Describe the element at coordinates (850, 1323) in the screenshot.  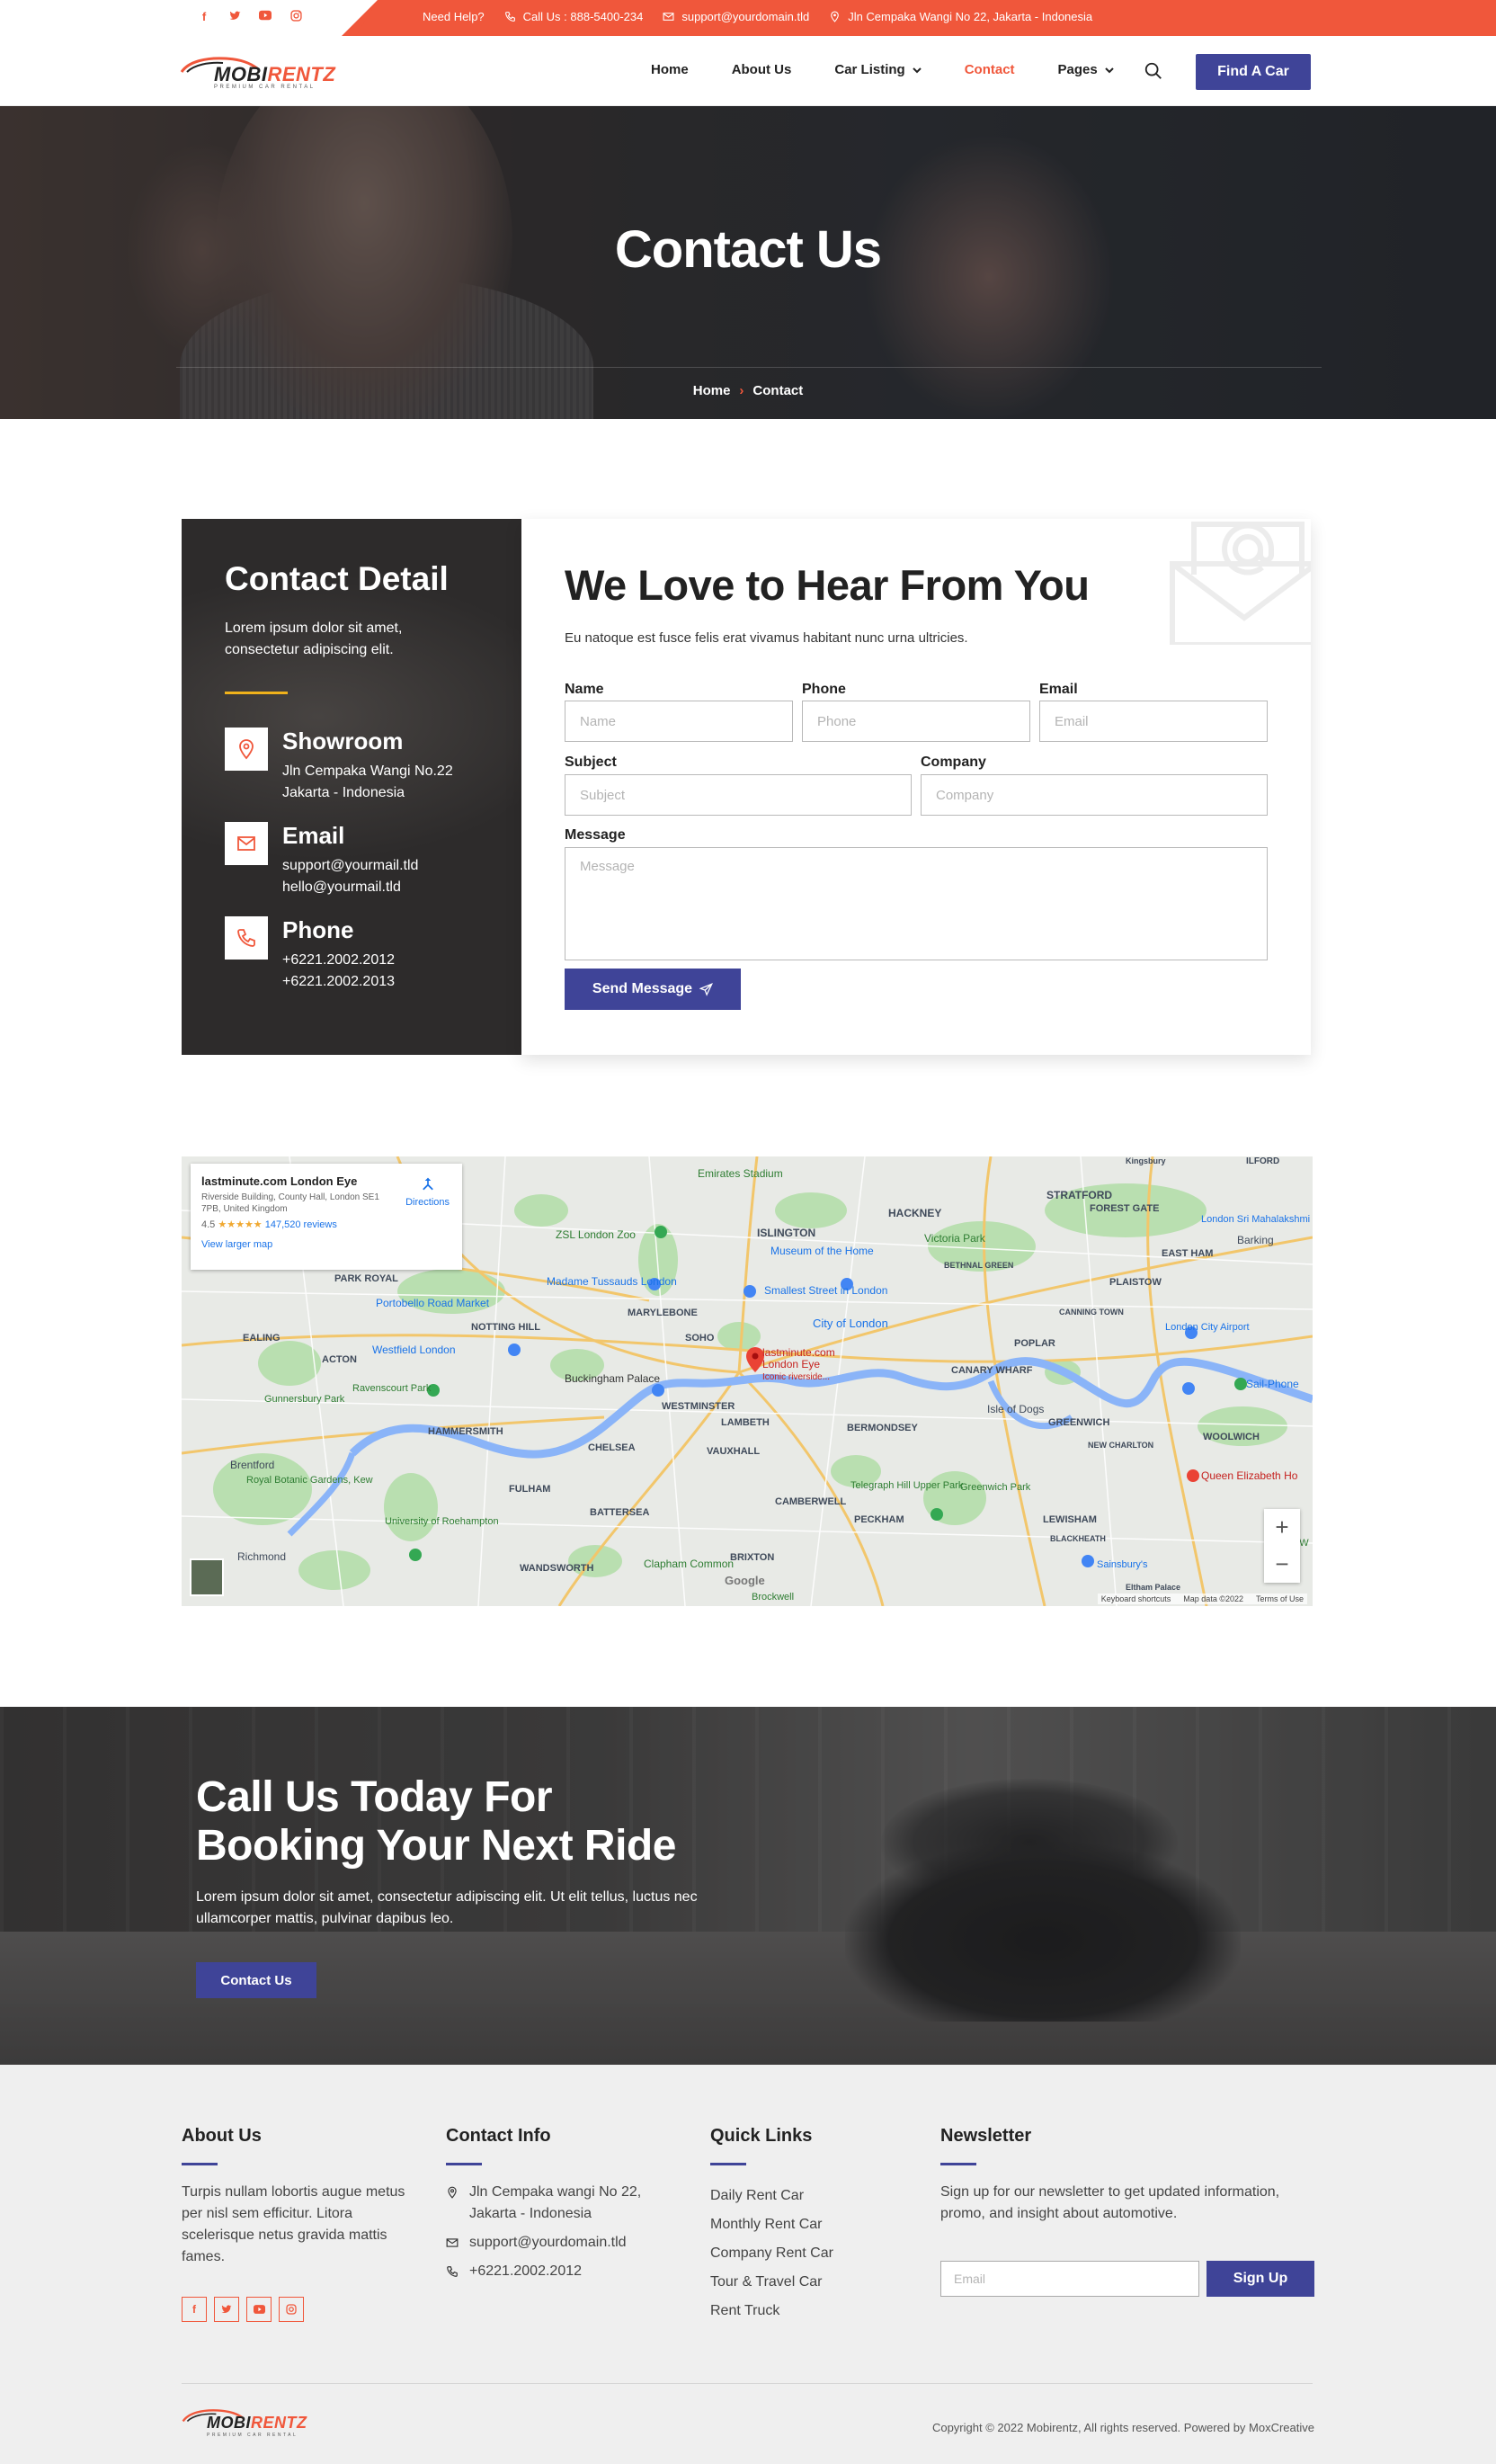
I see `map-label: City of London` at that location.